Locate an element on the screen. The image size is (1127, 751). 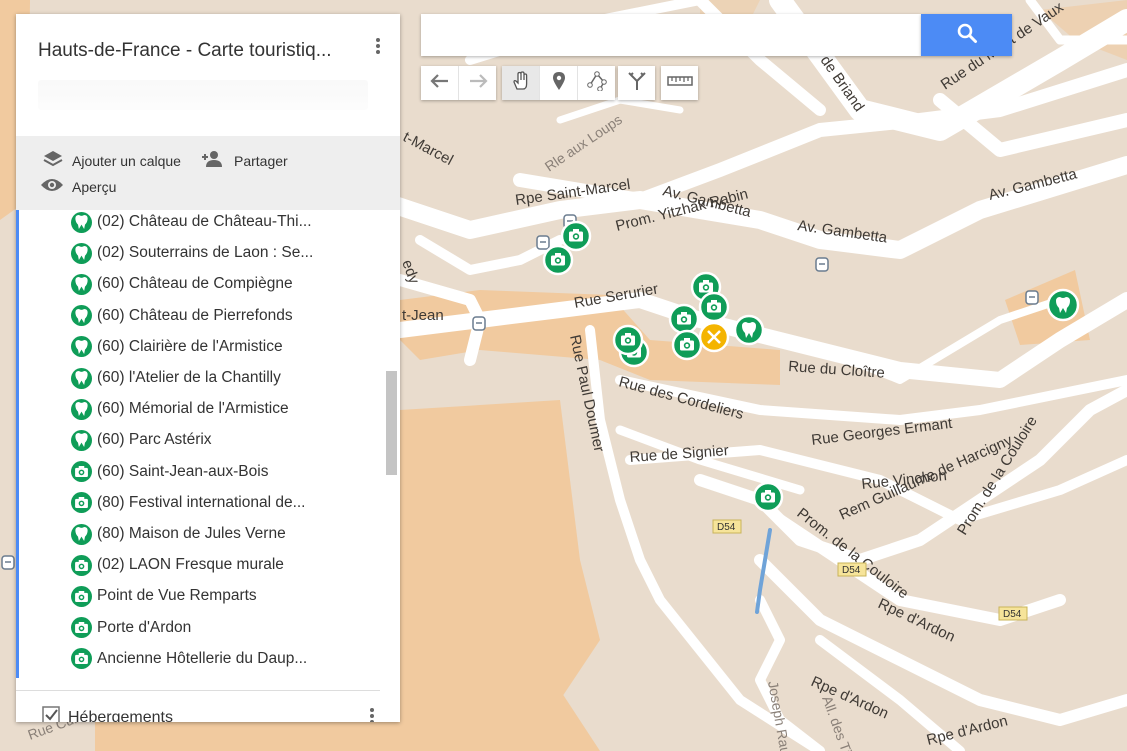
redo-button is located at coordinates (477, 83).